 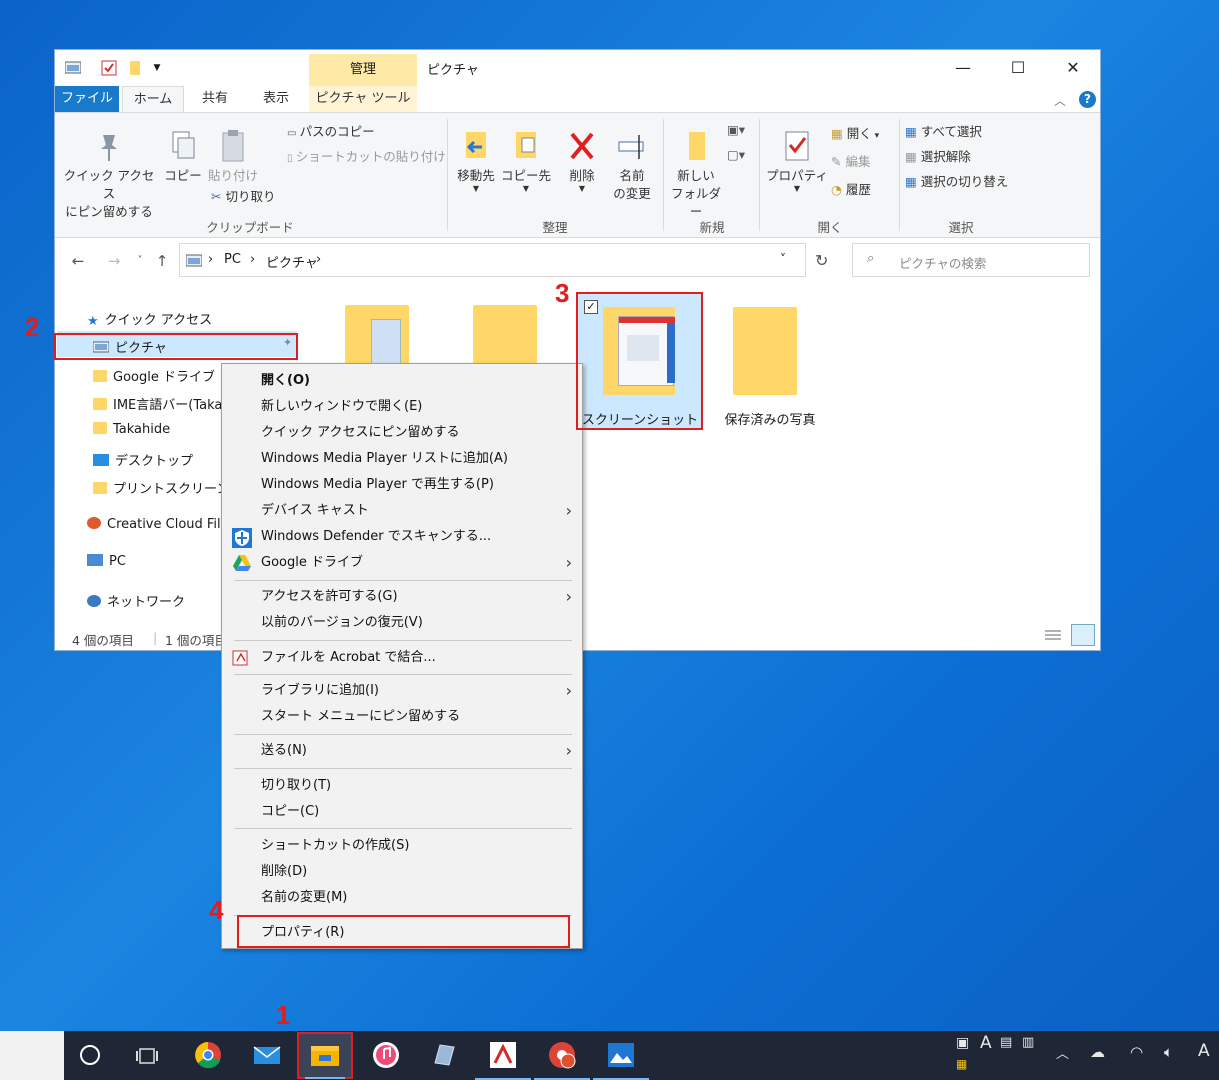 I want to click on nav-takahide: Takahide, so click(x=131, y=429).